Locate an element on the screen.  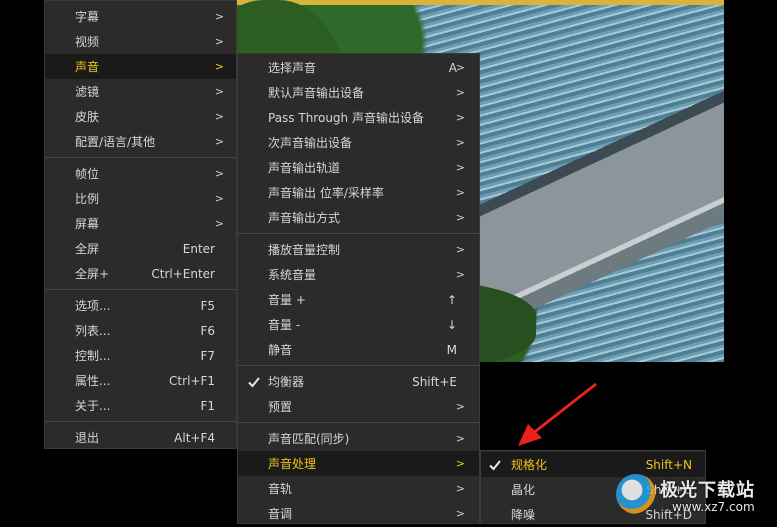
menu-item-subtitles: 字幕 > is located at coordinates (140, 16).